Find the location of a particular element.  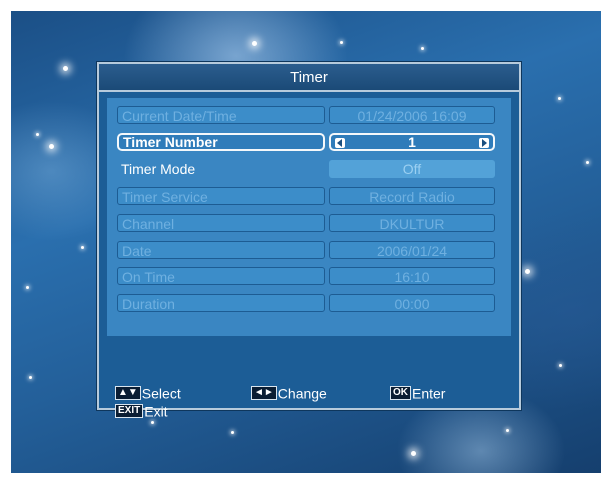

timer-number-selector: 1 is located at coordinates (412, 142).